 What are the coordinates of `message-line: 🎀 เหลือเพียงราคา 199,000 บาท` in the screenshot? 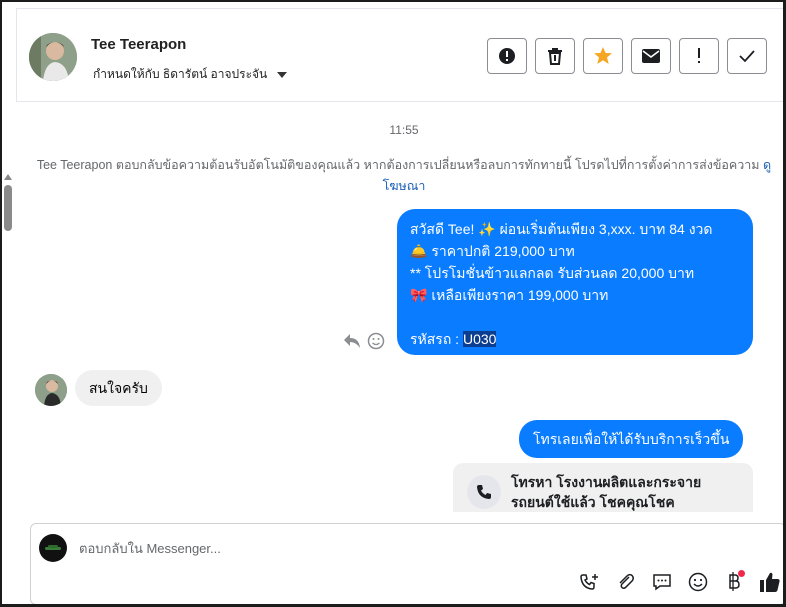 It's located at (509, 295).